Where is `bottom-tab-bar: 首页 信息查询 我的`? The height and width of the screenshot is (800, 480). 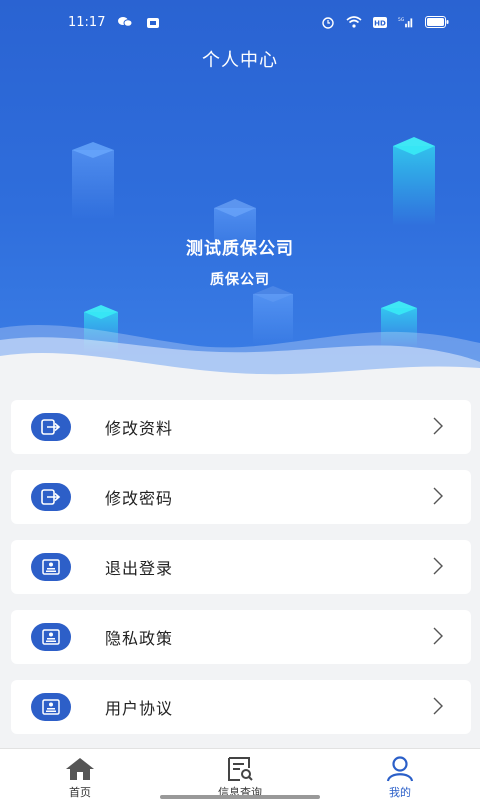
bottom-tab-bar: 首页 信息查询 我的 is located at coordinates (240, 774).